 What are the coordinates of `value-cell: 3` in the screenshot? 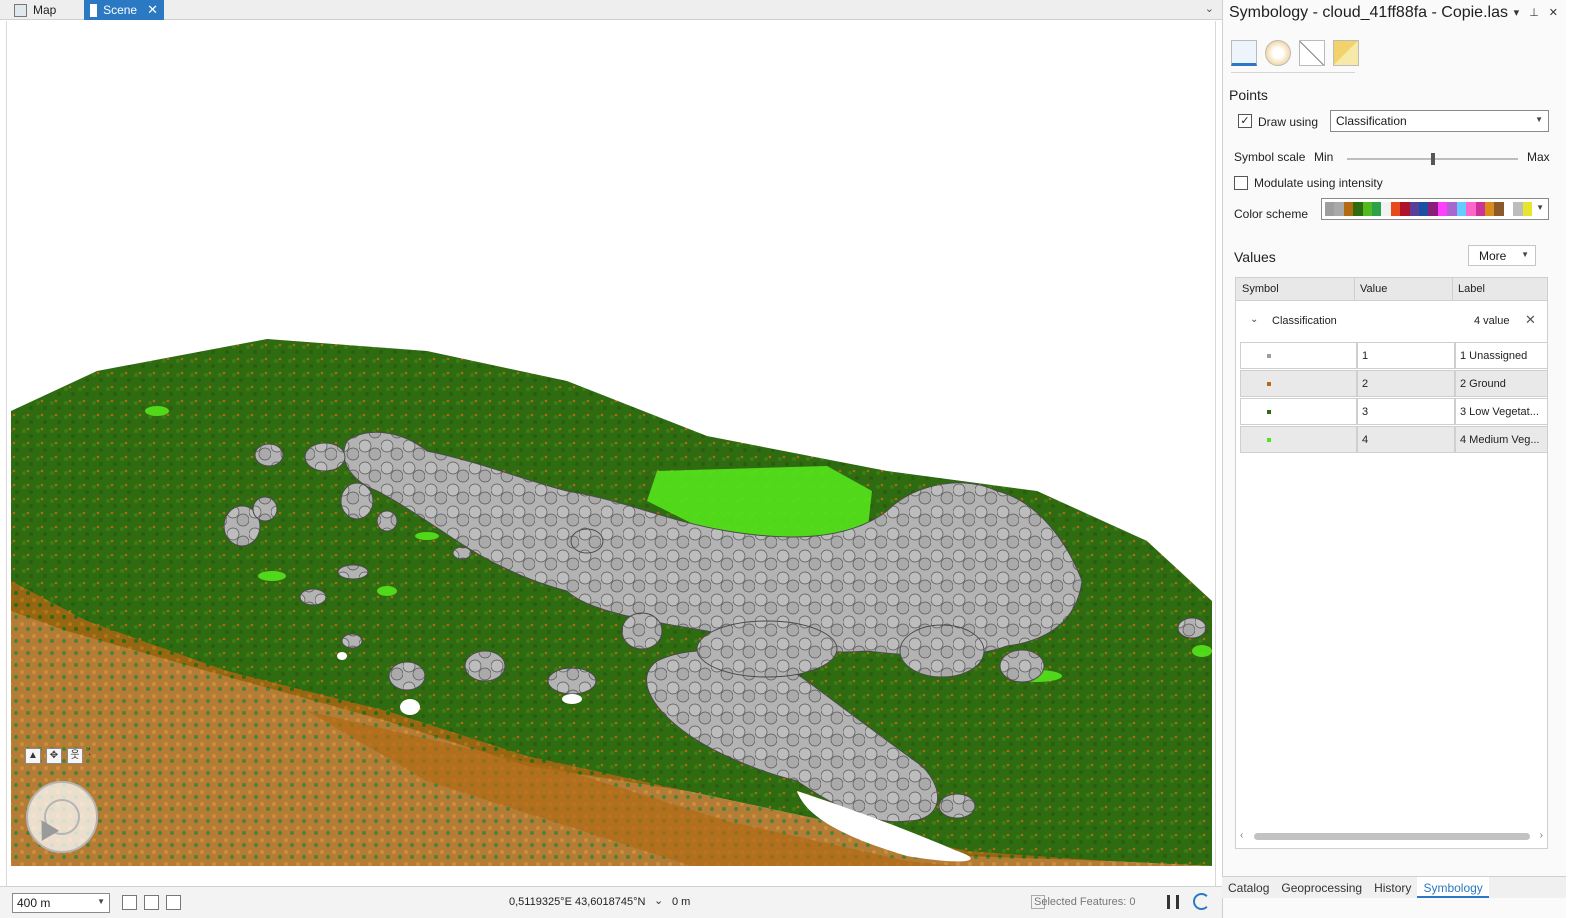 It's located at (1406, 411).